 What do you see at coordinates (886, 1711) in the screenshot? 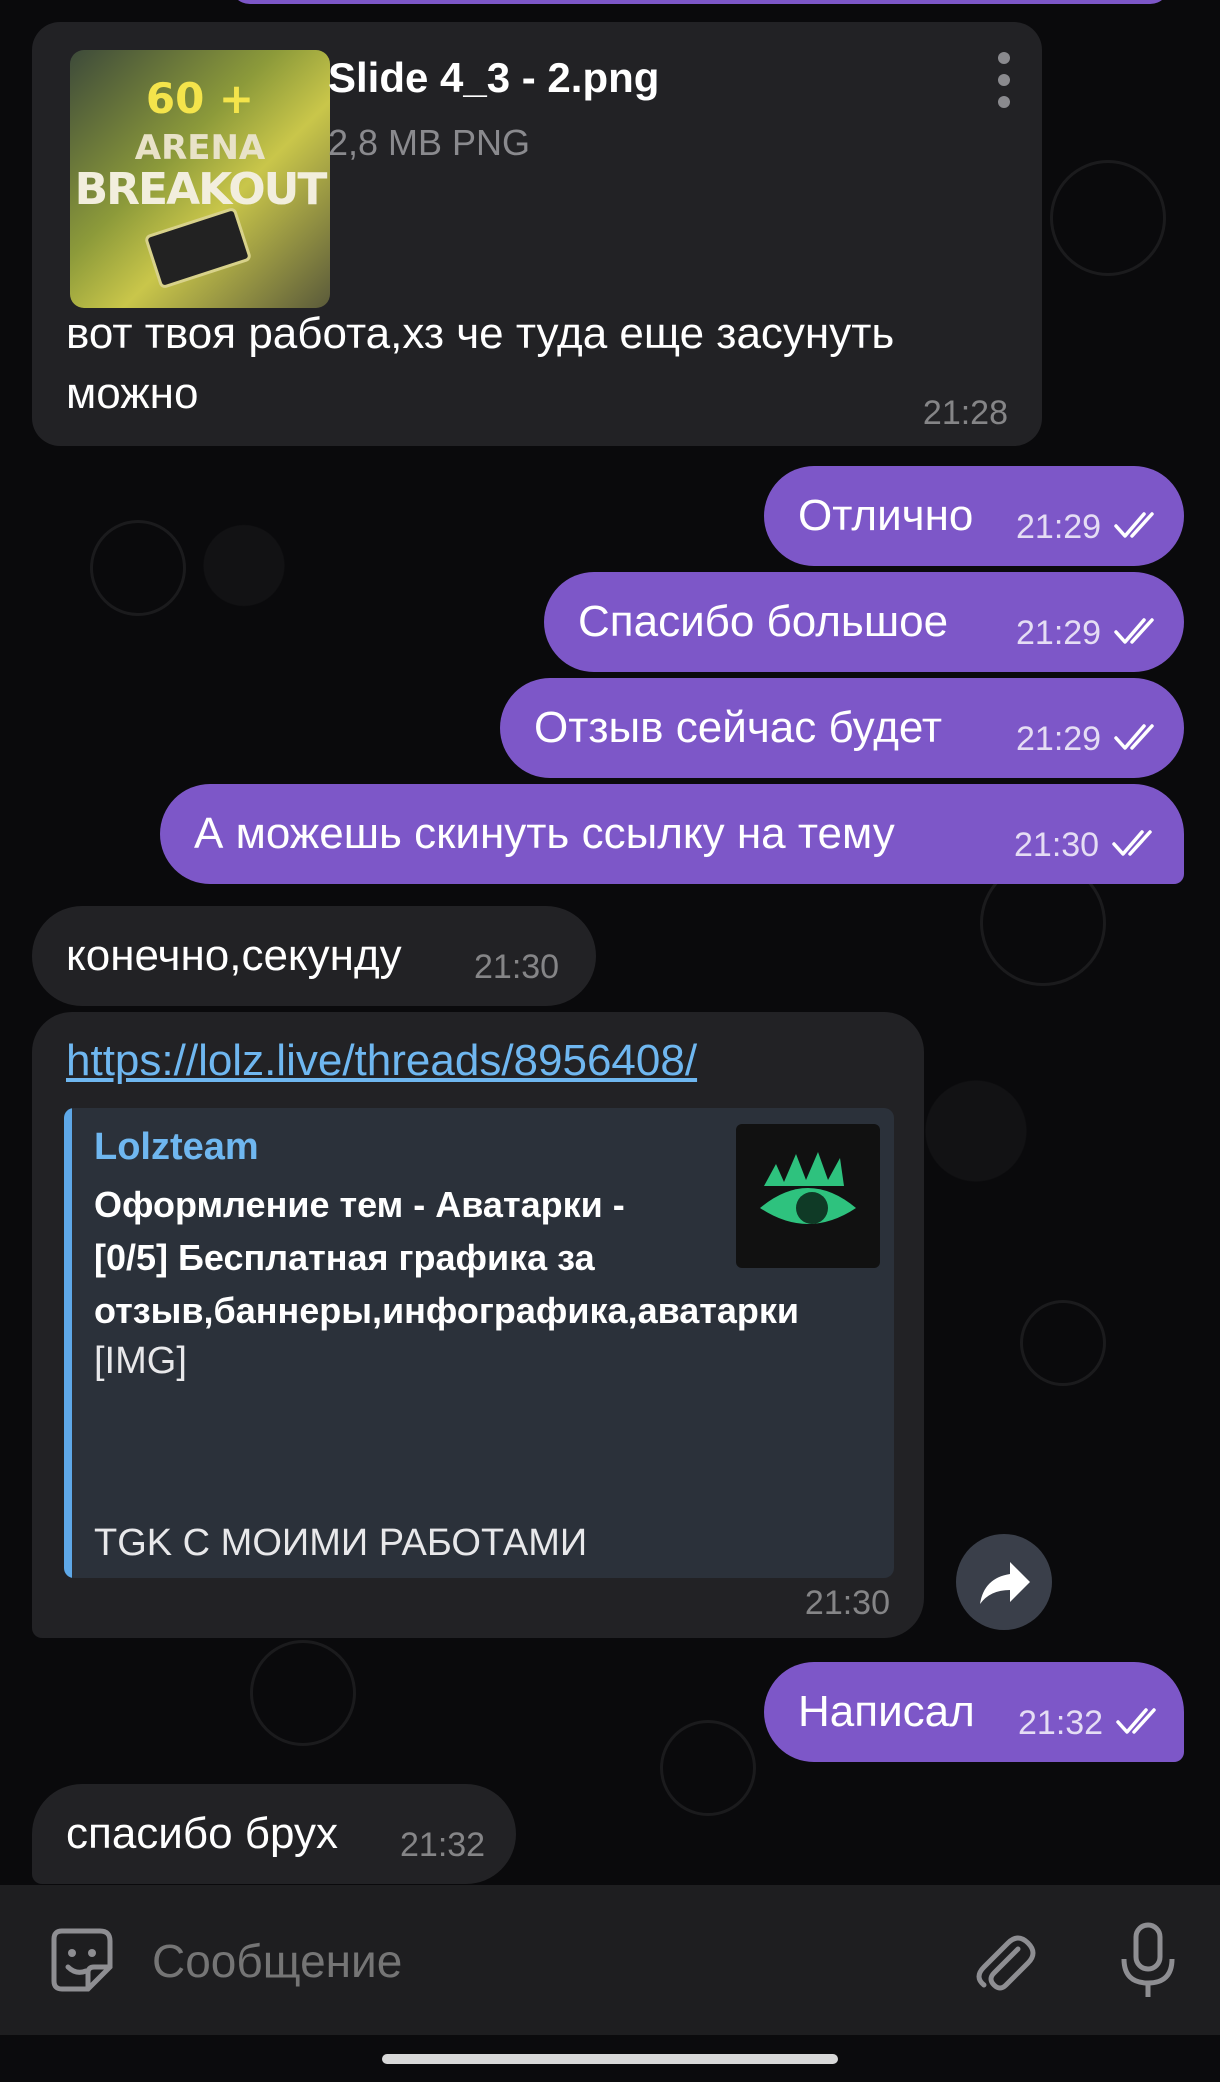
I see `message-text: Написал` at bounding box center [886, 1711].